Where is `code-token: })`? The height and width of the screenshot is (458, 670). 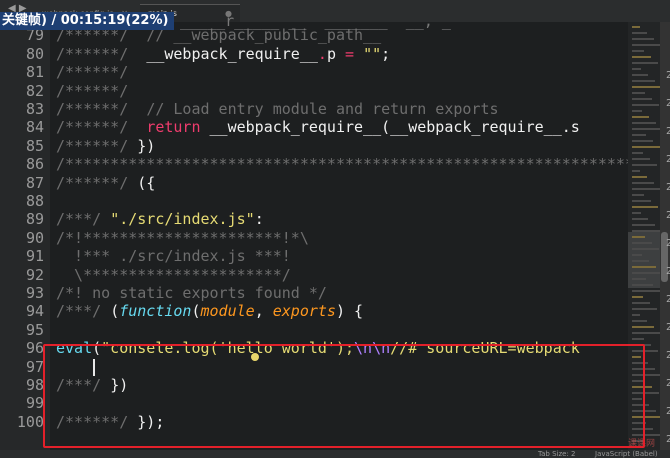 code-token: }) is located at coordinates (146, 145).